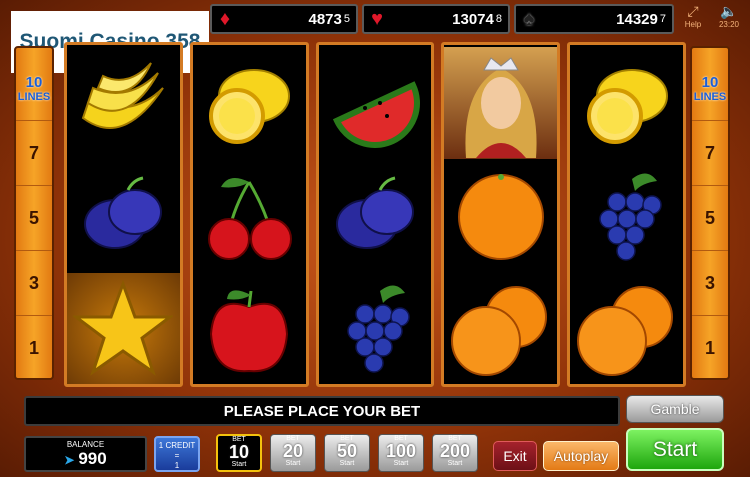 The image size is (750, 477). I want to click on clock-label: 23:20, so click(729, 24).